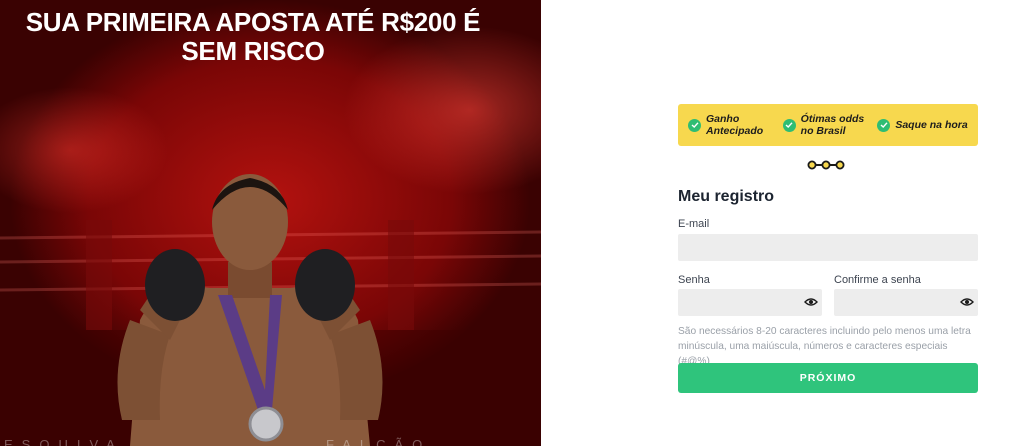 This screenshot has height=446, width=1024. What do you see at coordinates (64, 441) in the screenshot?
I see `fighter-name-left: ESQUIVA` at bounding box center [64, 441].